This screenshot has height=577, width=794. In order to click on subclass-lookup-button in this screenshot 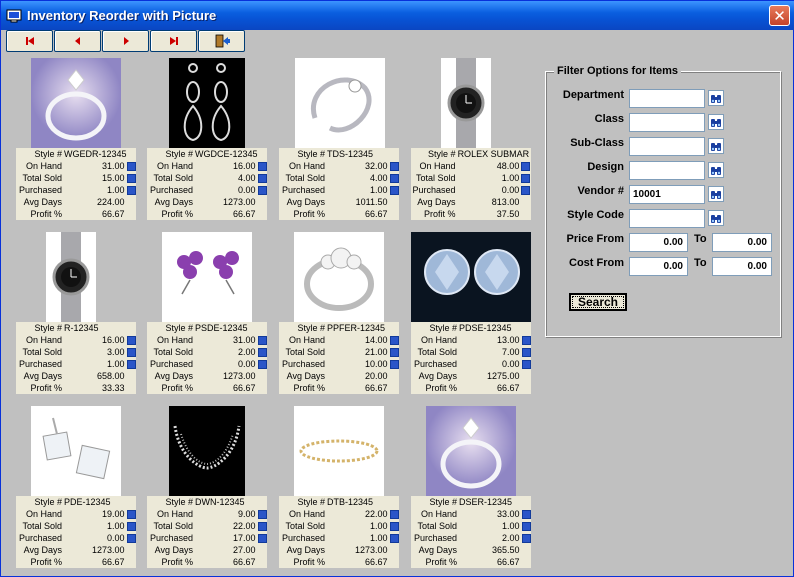, I will do `click(716, 146)`.